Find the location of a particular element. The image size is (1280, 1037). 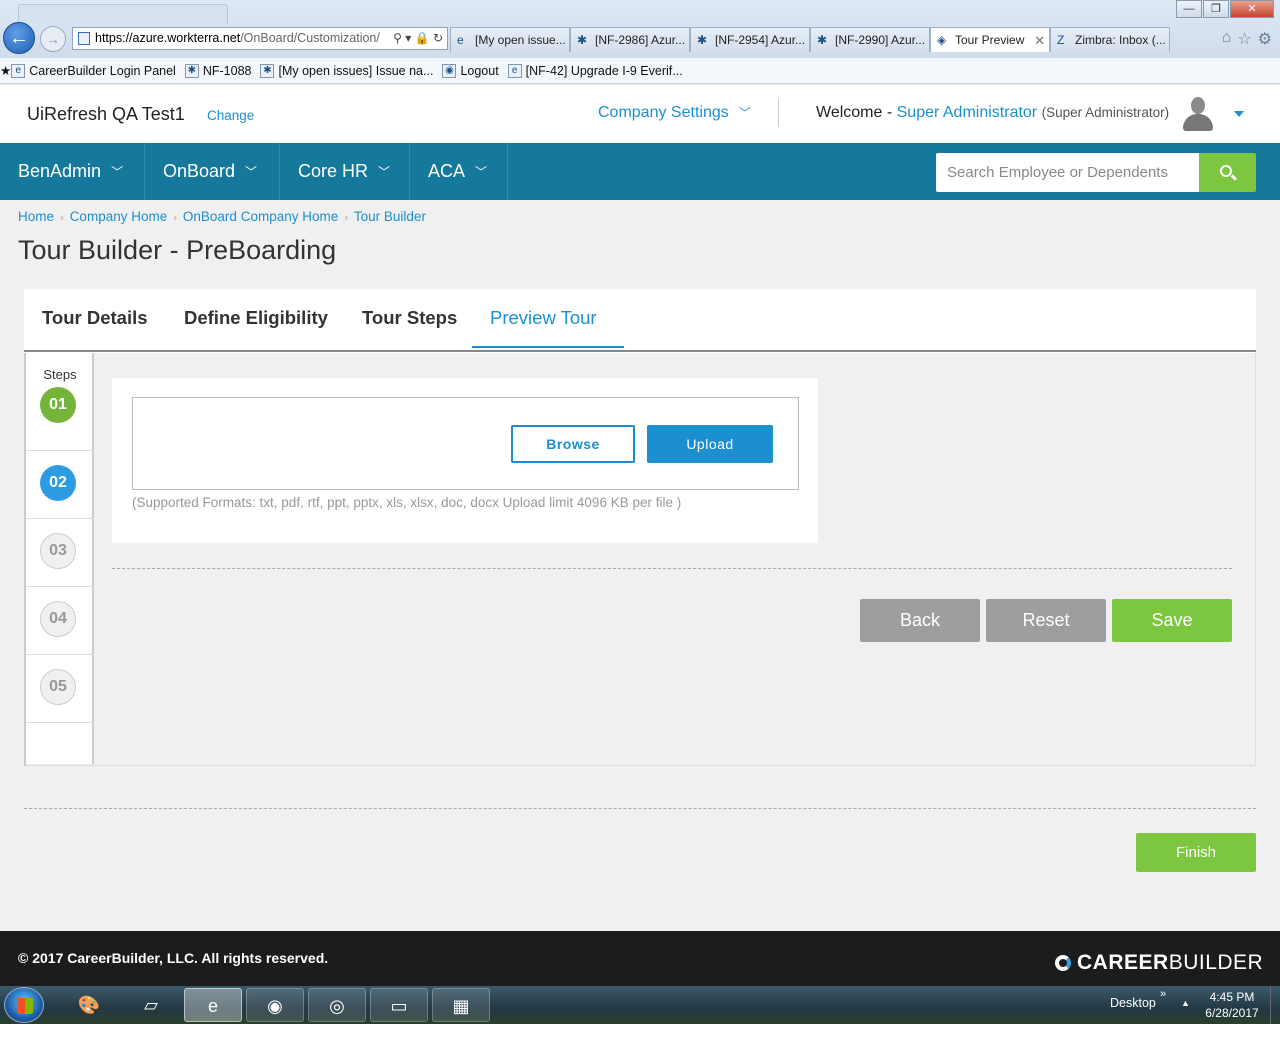

url-domain: https://azure.workterra.net is located at coordinates (168, 38).